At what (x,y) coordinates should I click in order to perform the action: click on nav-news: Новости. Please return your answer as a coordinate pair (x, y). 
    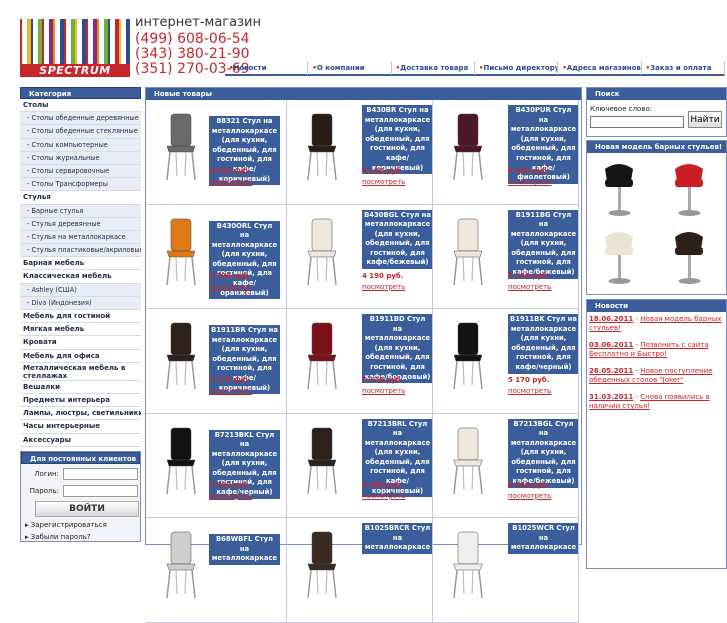
    Looking at the image, I should click on (267, 68).